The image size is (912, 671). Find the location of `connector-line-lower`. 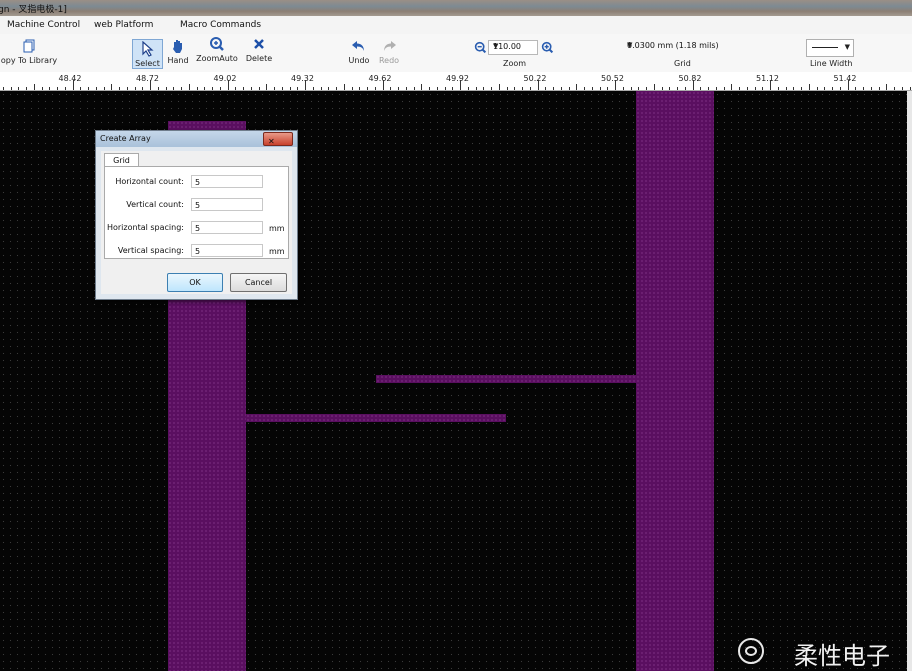

connector-line-lower is located at coordinates (376, 418).